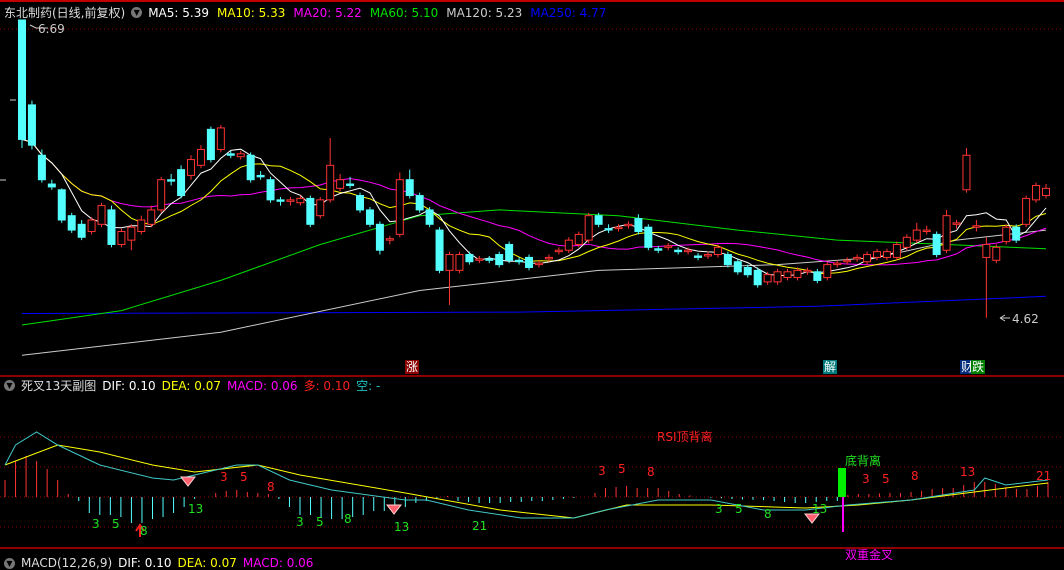 This screenshot has width=1064, height=570. Describe the element at coordinates (685, 437) in the screenshot. I see `rsi-top-divergence-label: RSI顶背离` at that location.